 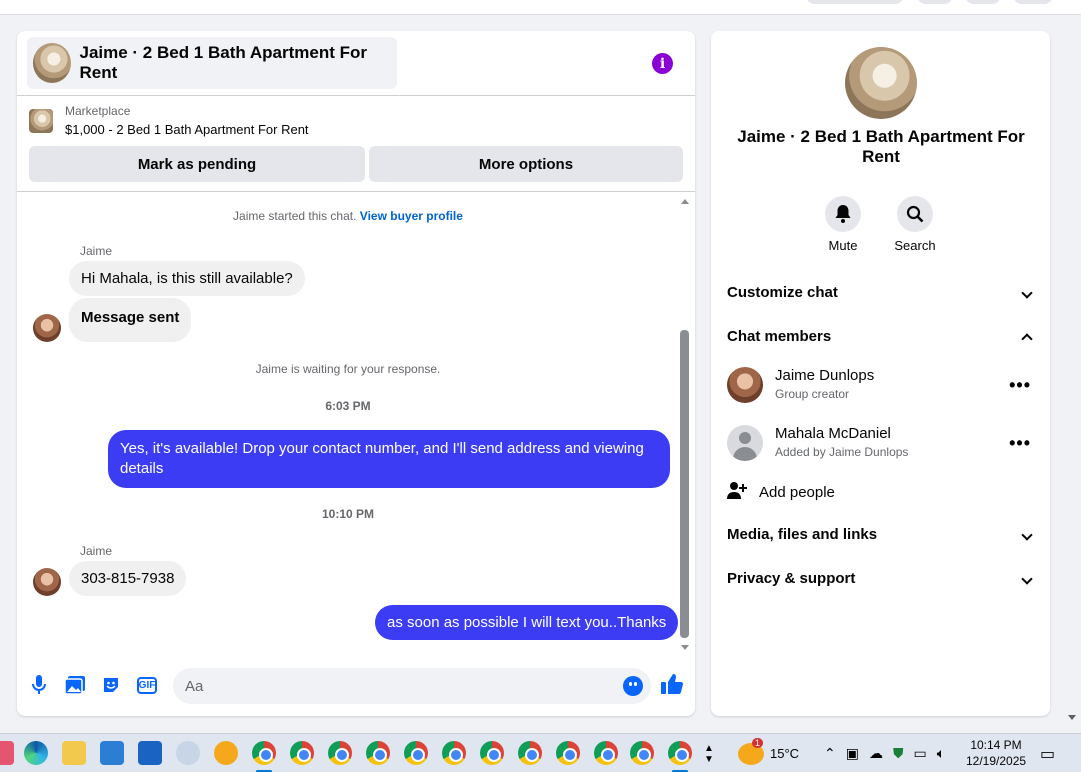 What do you see at coordinates (709, 748) in the screenshot?
I see `chevron-up-icon: ▲` at bounding box center [709, 748].